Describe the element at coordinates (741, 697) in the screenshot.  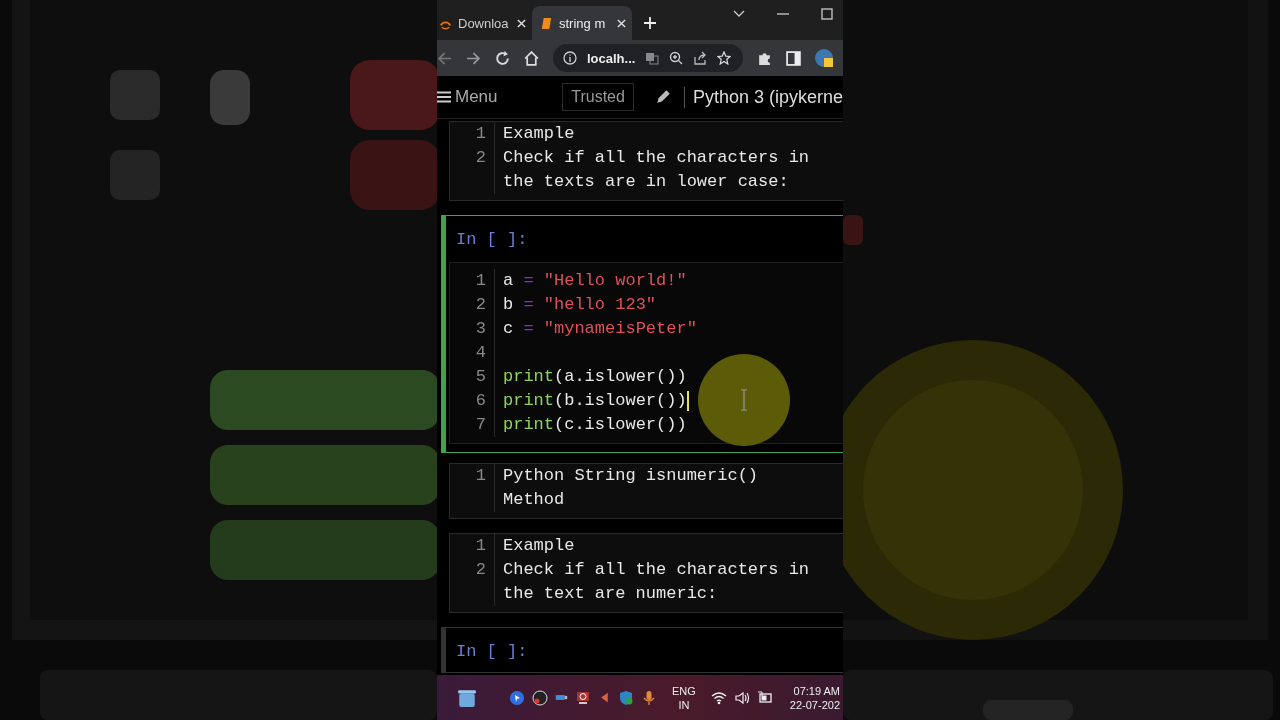
I see `volume-icon` at that location.